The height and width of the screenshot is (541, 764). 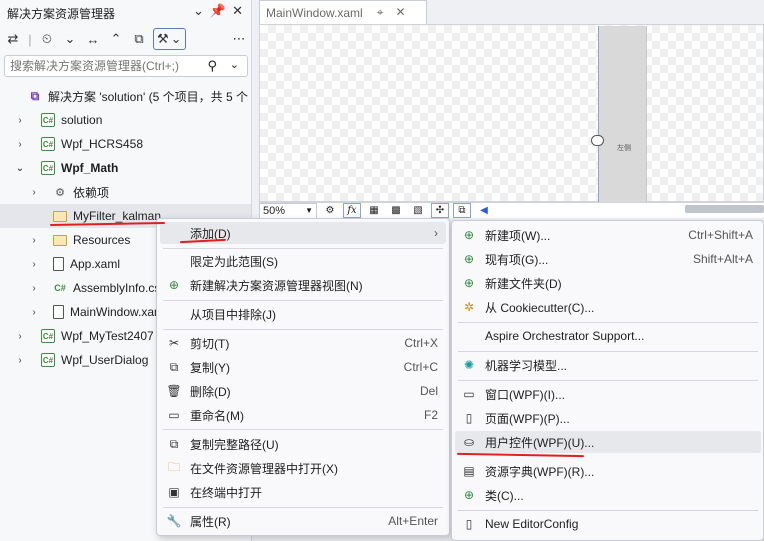 I want to click on search-box: ⚲ ⌄, so click(x=126, y=66).